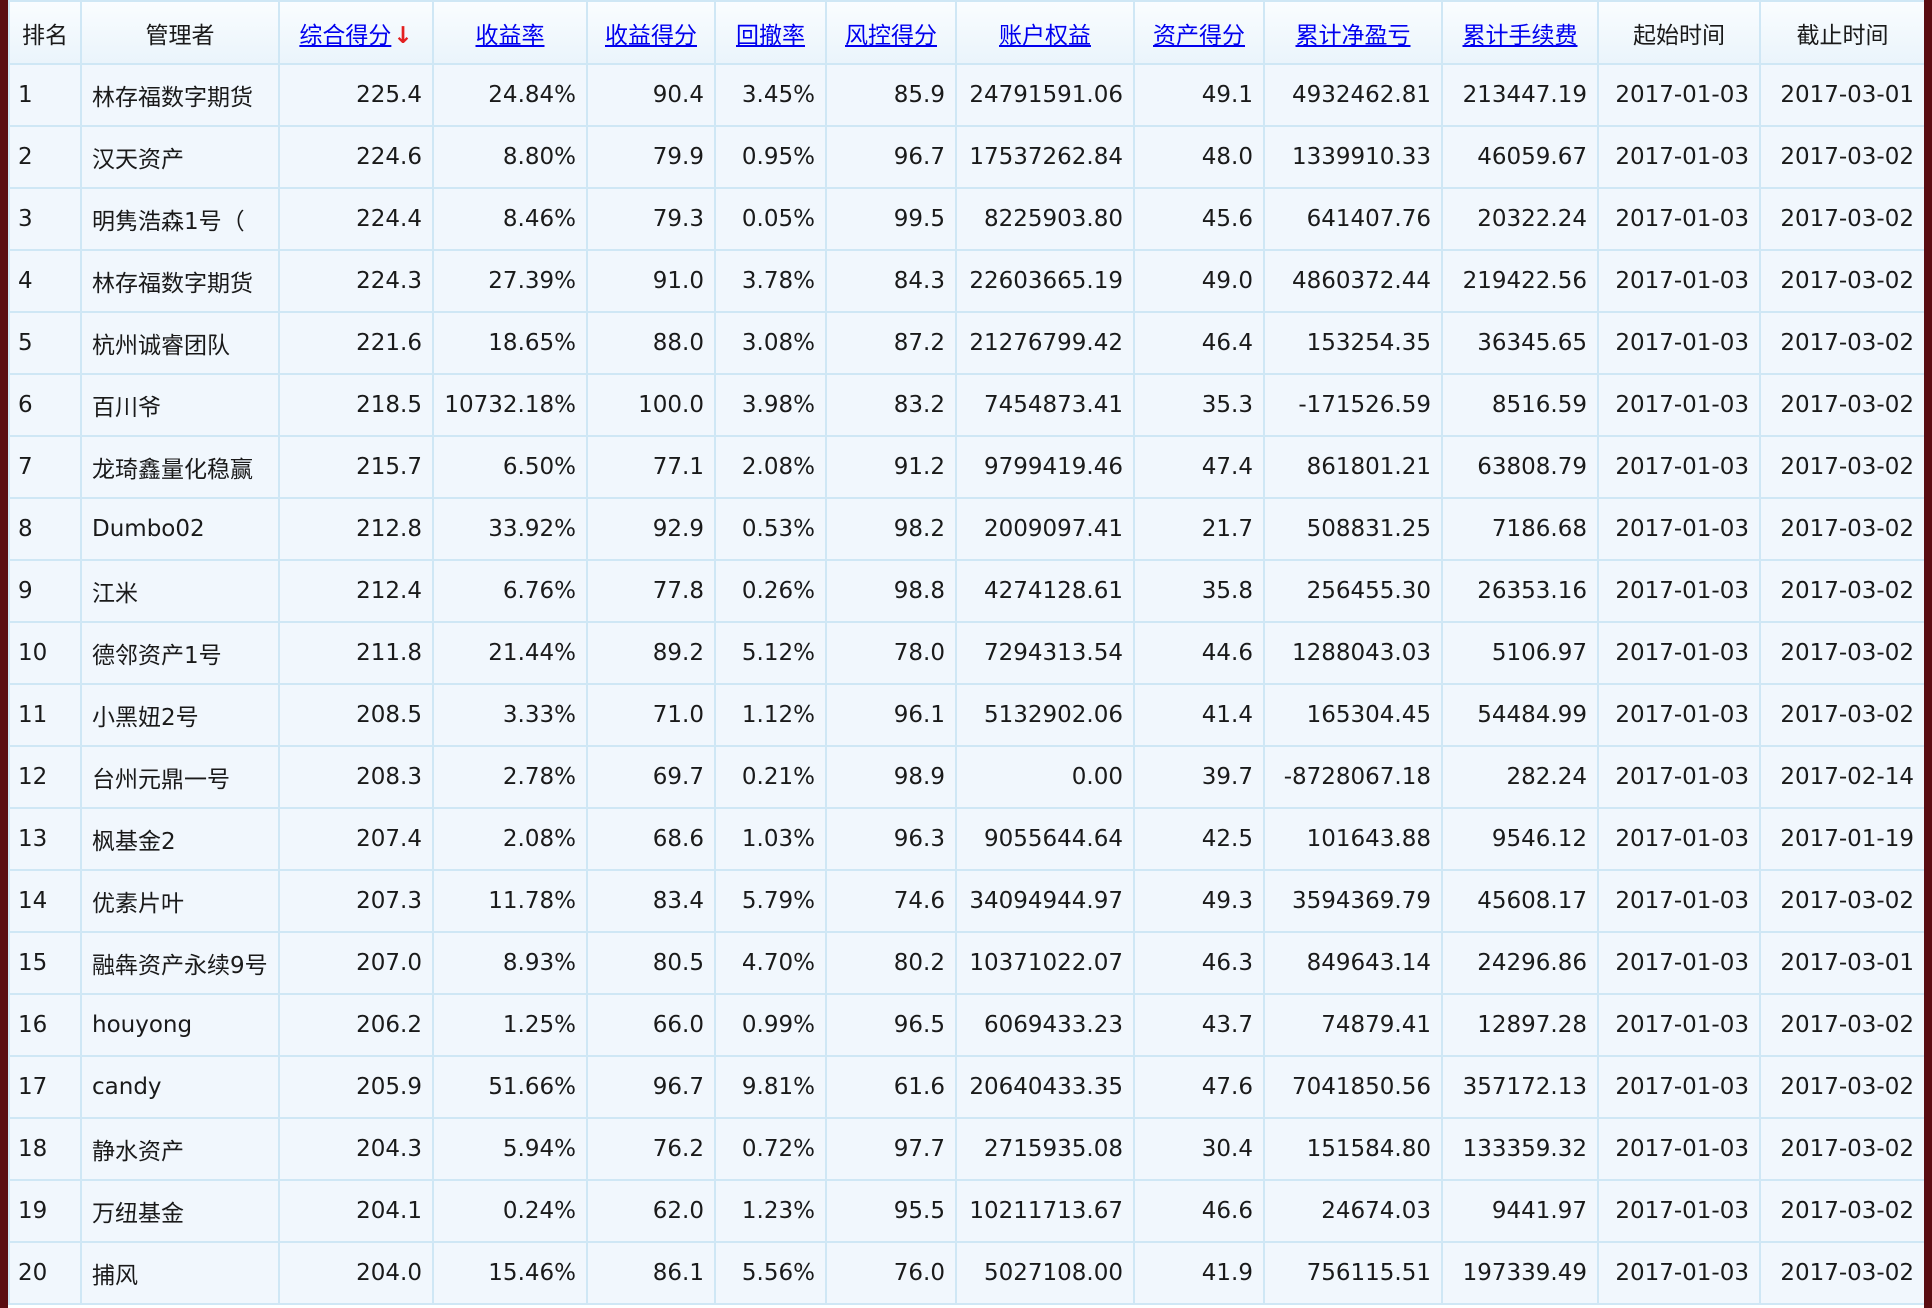  What do you see at coordinates (510, 591) in the screenshot?
I see `cell-return-rate: 6.76%` at bounding box center [510, 591].